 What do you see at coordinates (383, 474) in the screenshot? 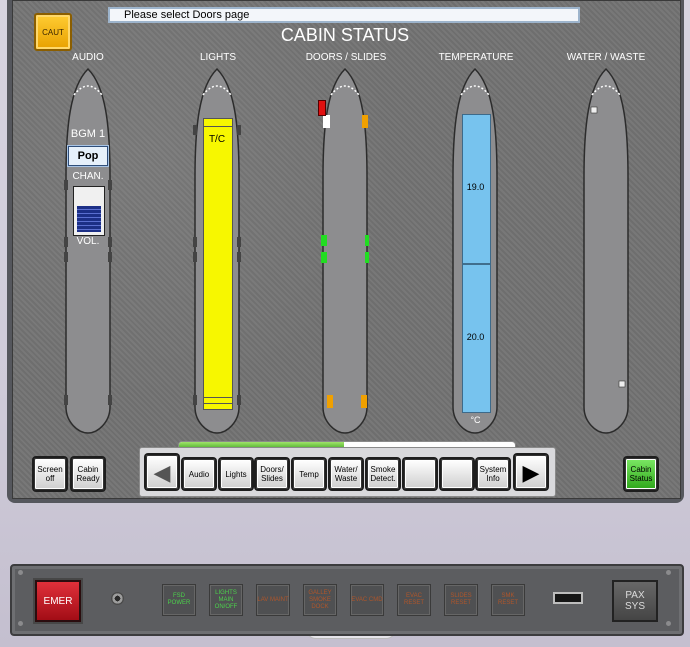
I see `tab-smoke-detect: Smoke Detect.` at bounding box center [383, 474].